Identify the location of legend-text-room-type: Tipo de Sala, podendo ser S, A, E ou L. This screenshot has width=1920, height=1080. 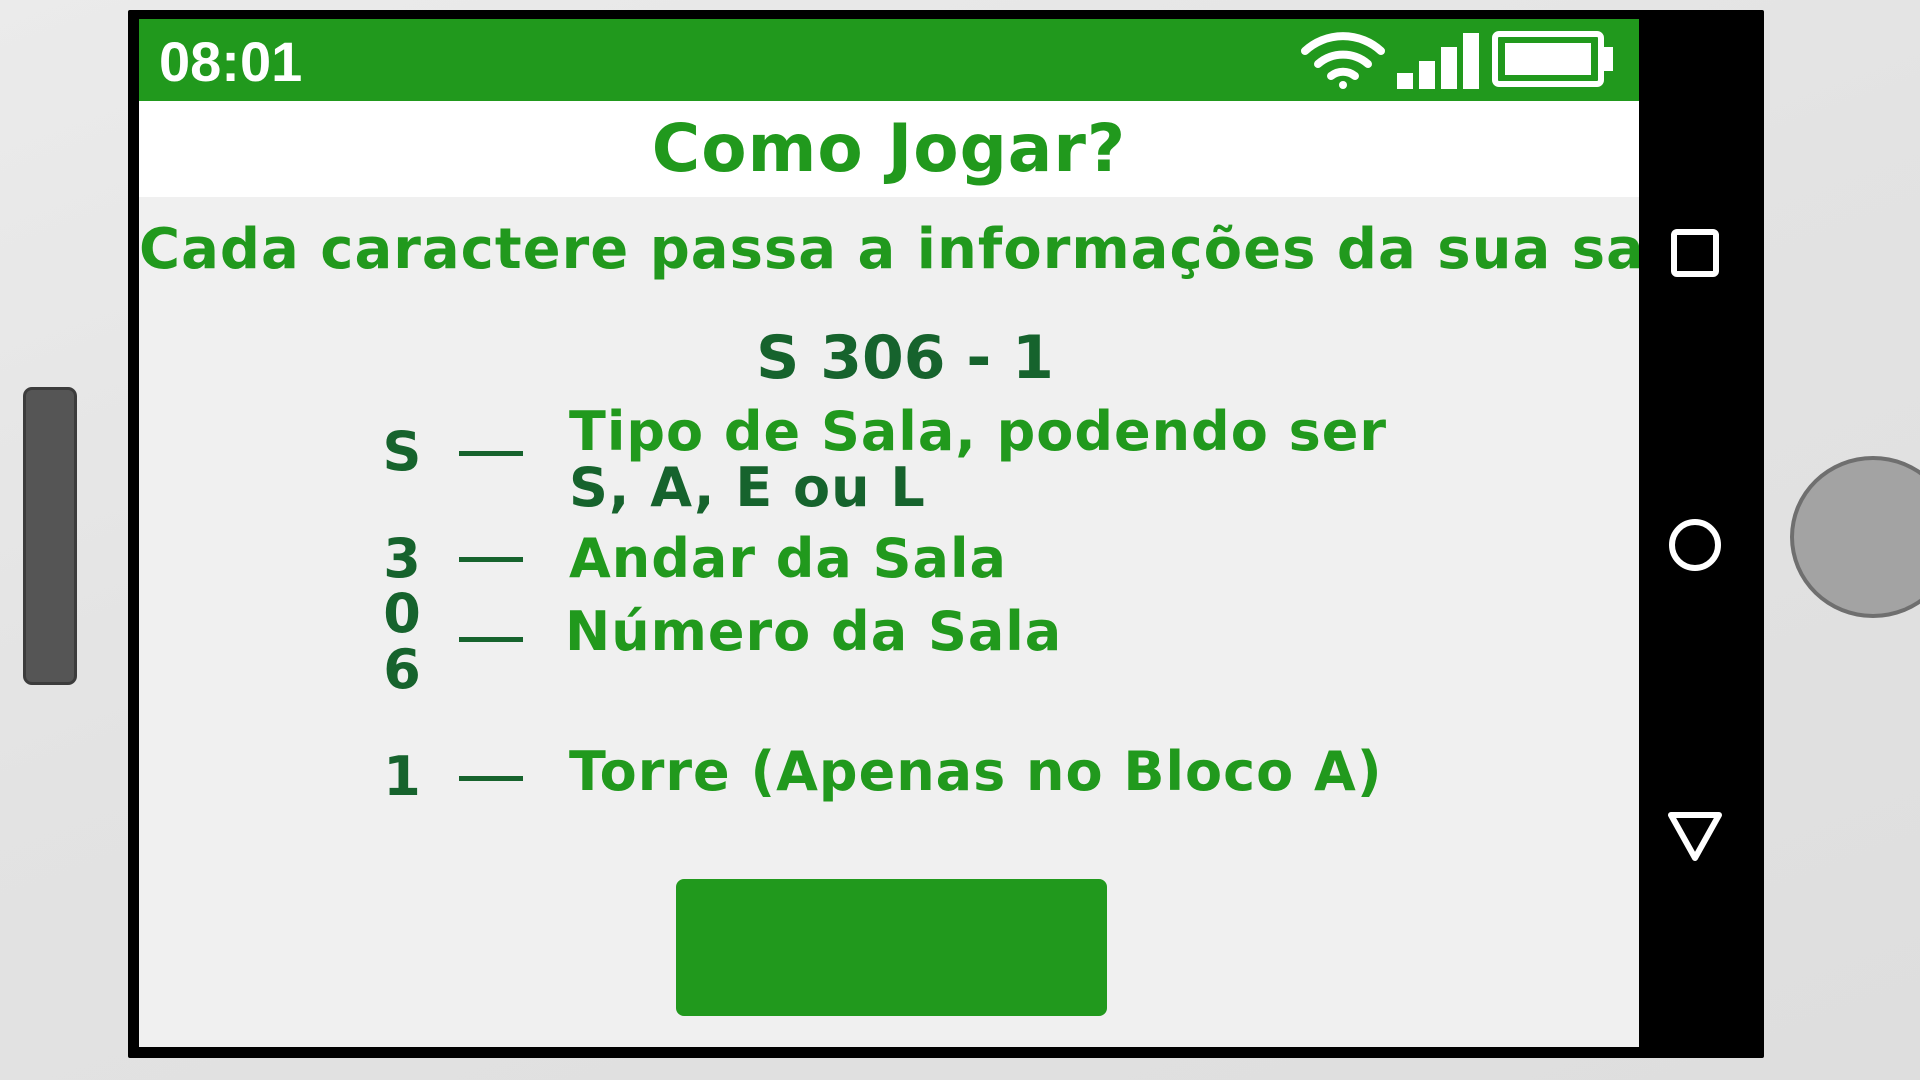
(978, 460).